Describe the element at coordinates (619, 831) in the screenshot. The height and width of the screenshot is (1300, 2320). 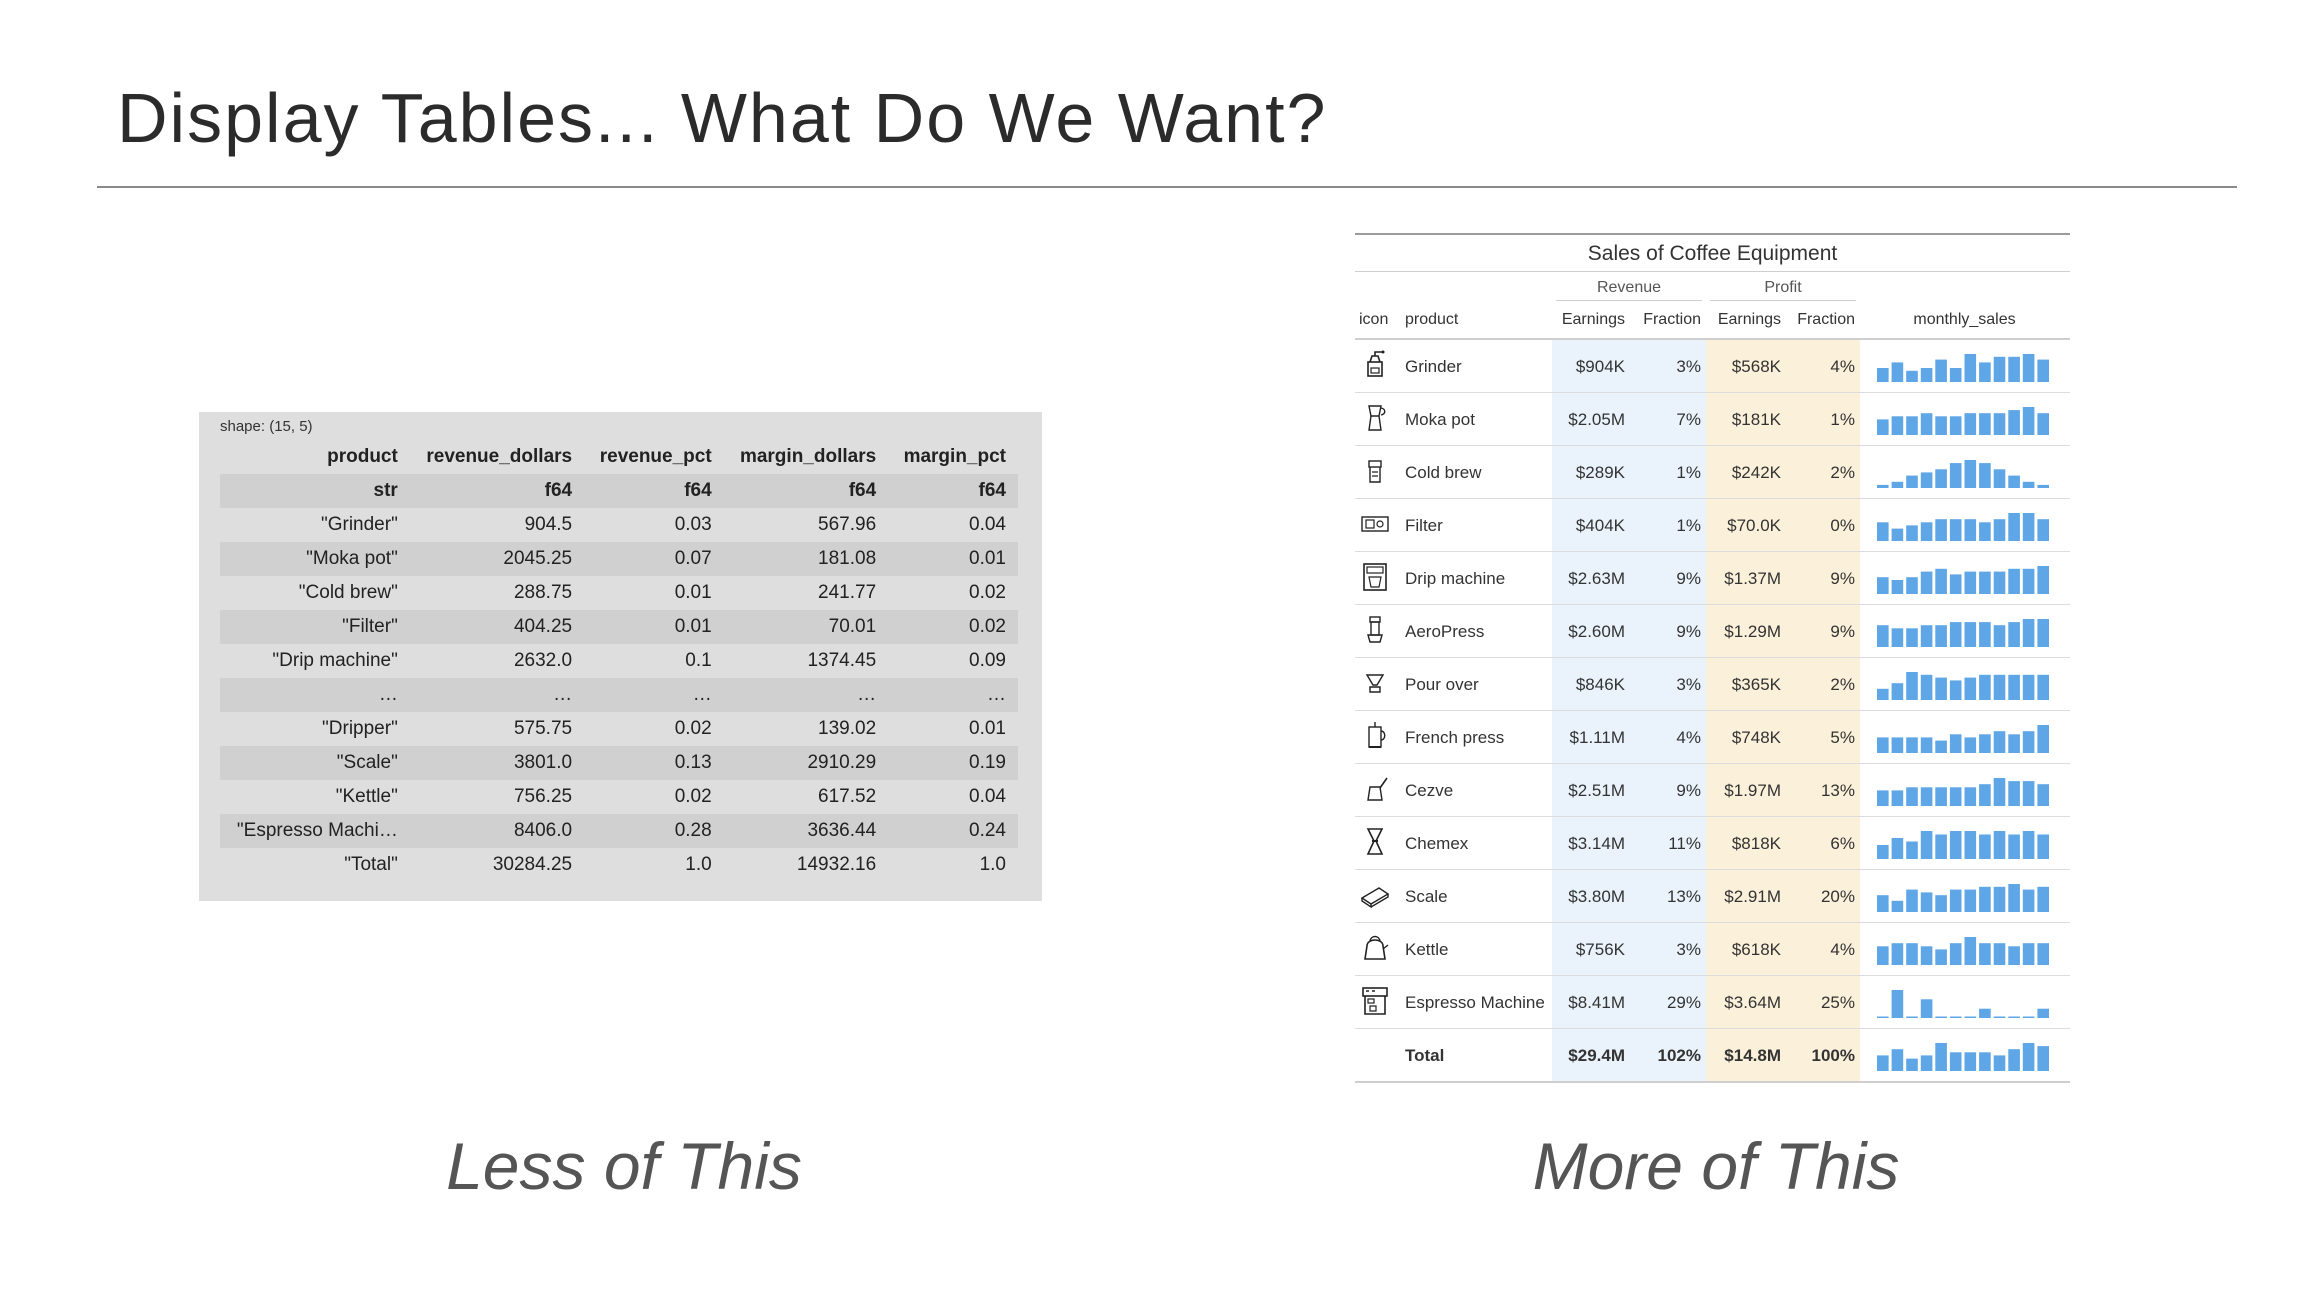
I see `dataframe-row: "Espresso Machi… 8406.0 0.28 3636.44 0.24` at that location.